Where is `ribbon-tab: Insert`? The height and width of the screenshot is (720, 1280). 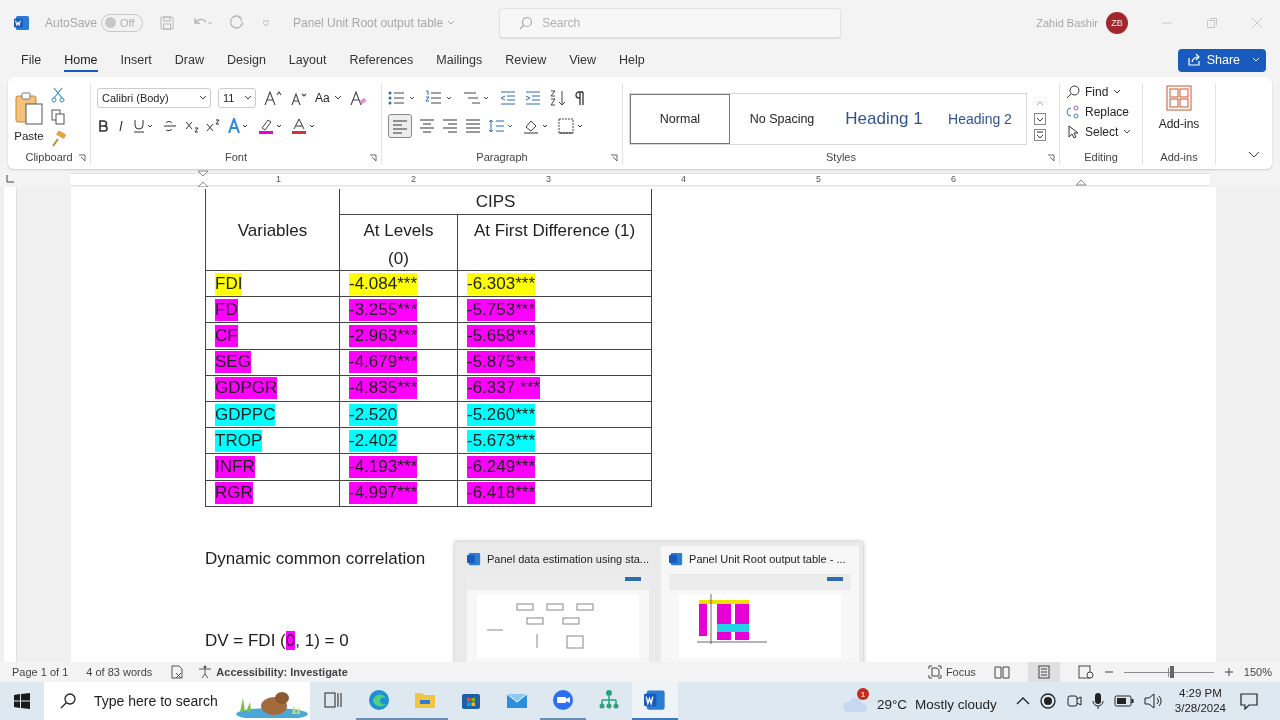
ribbon-tab: Insert is located at coordinates (136, 60).